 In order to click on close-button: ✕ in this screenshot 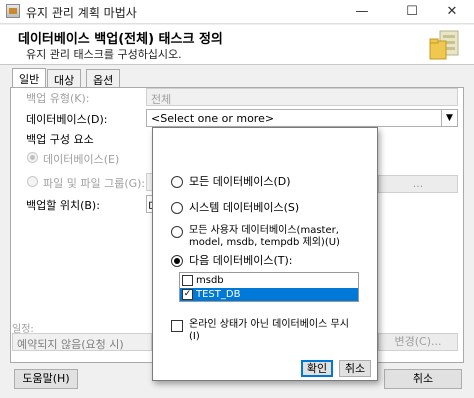, I will do `click(452, 12)`.